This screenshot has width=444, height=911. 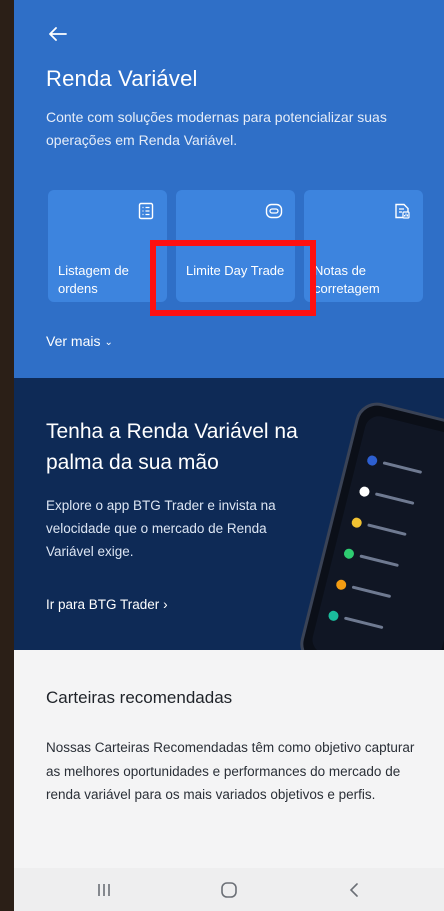 What do you see at coordinates (122, 78) in the screenshot?
I see `page-title: Renda Variável` at bounding box center [122, 78].